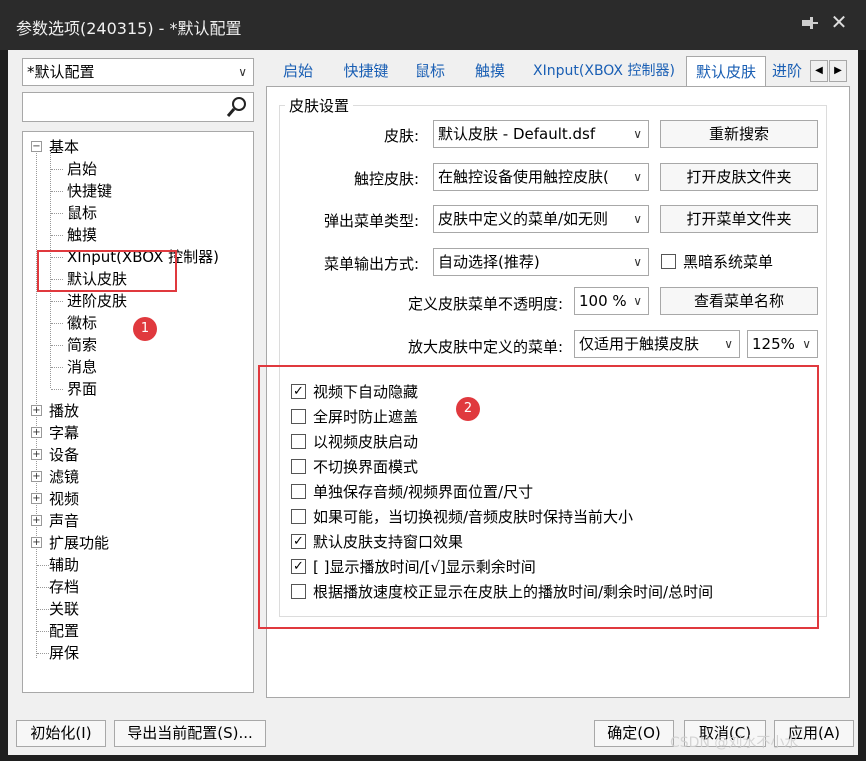 The width and height of the screenshot is (866, 761). I want to click on menu-output-select: 自动选择(推荐) ∨, so click(541, 262).